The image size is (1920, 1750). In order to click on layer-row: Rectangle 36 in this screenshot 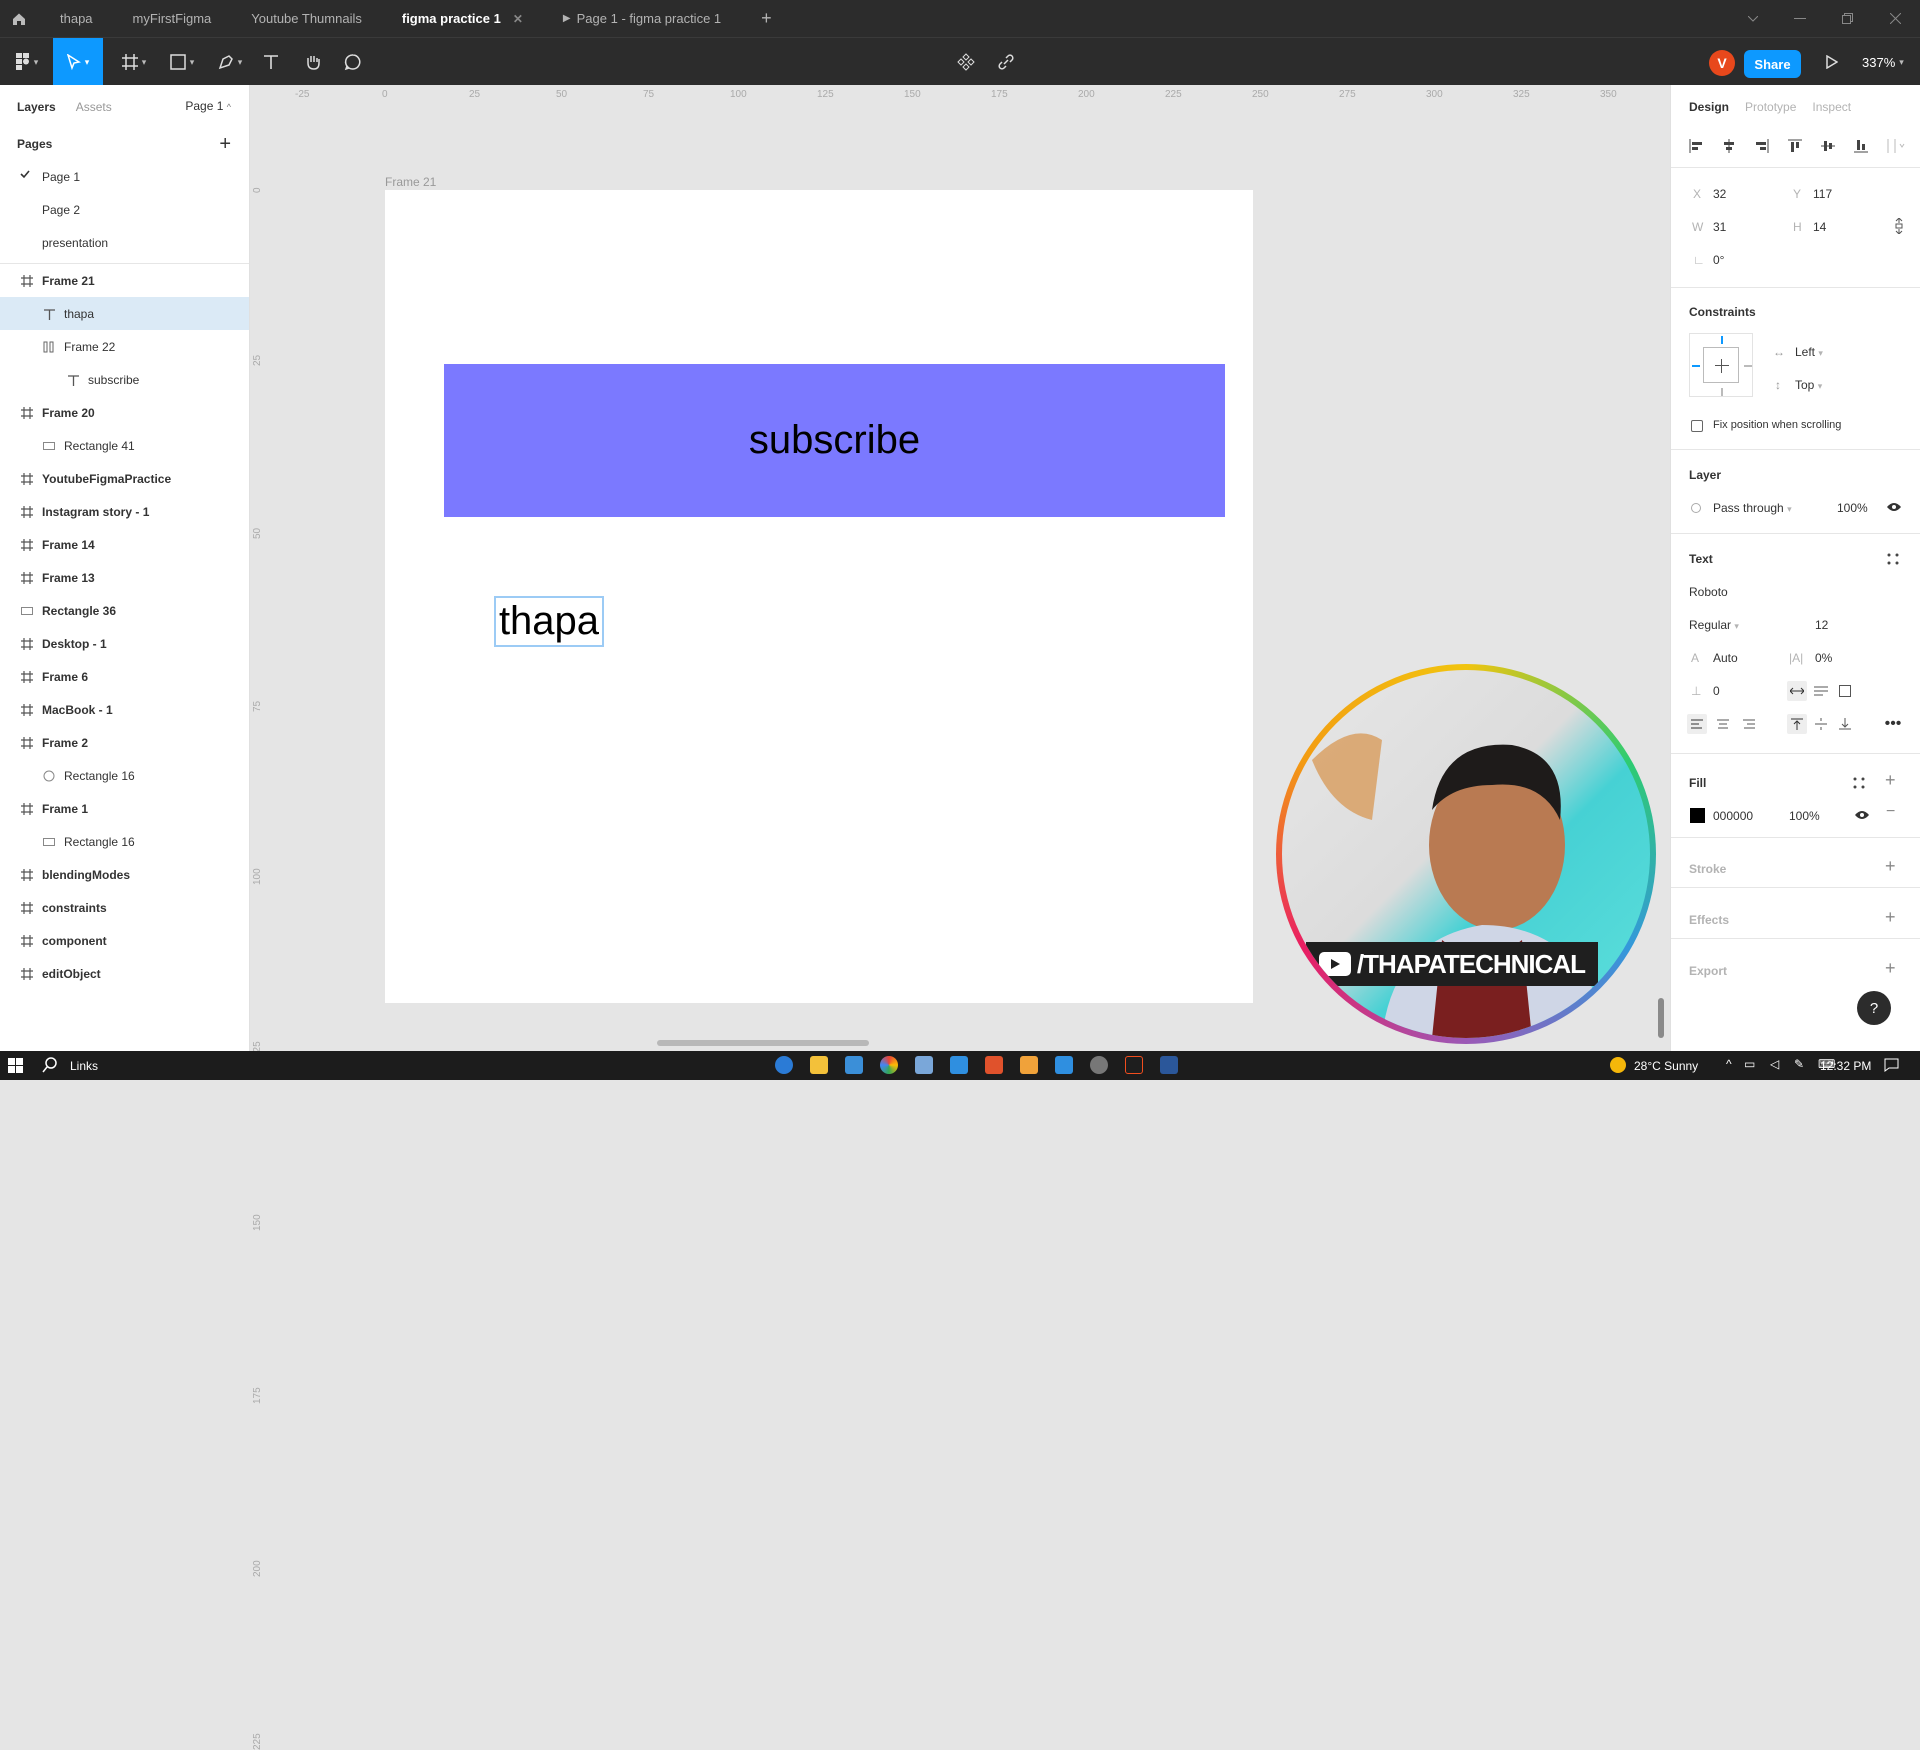, I will do `click(124, 610)`.